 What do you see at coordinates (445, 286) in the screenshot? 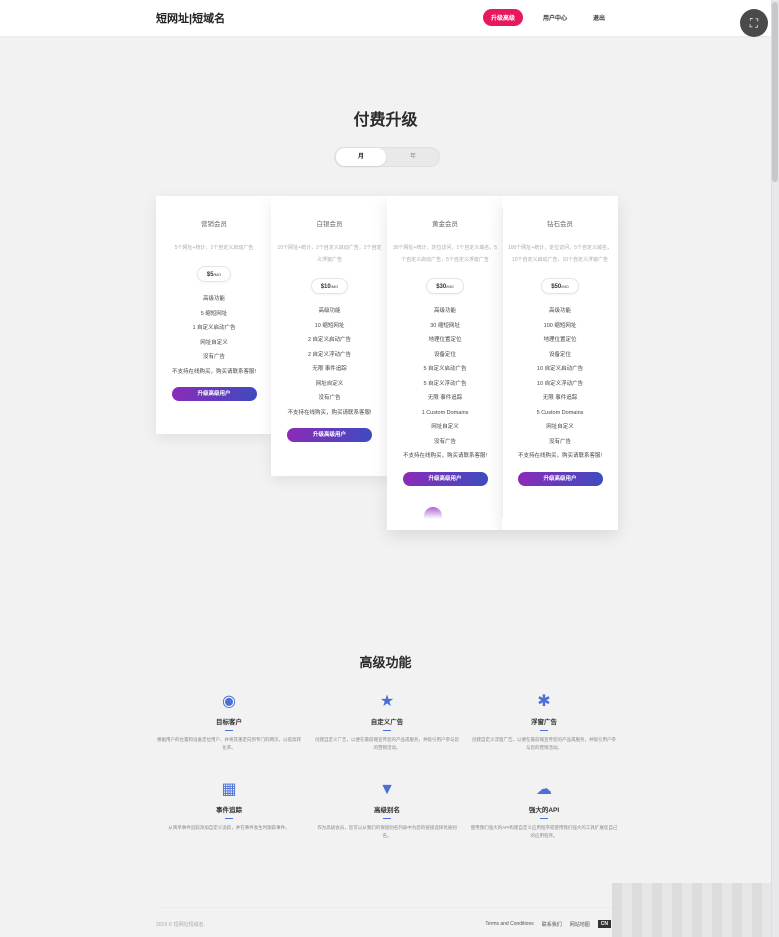
I see `plan-price: $30/MO` at bounding box center [445, 286].